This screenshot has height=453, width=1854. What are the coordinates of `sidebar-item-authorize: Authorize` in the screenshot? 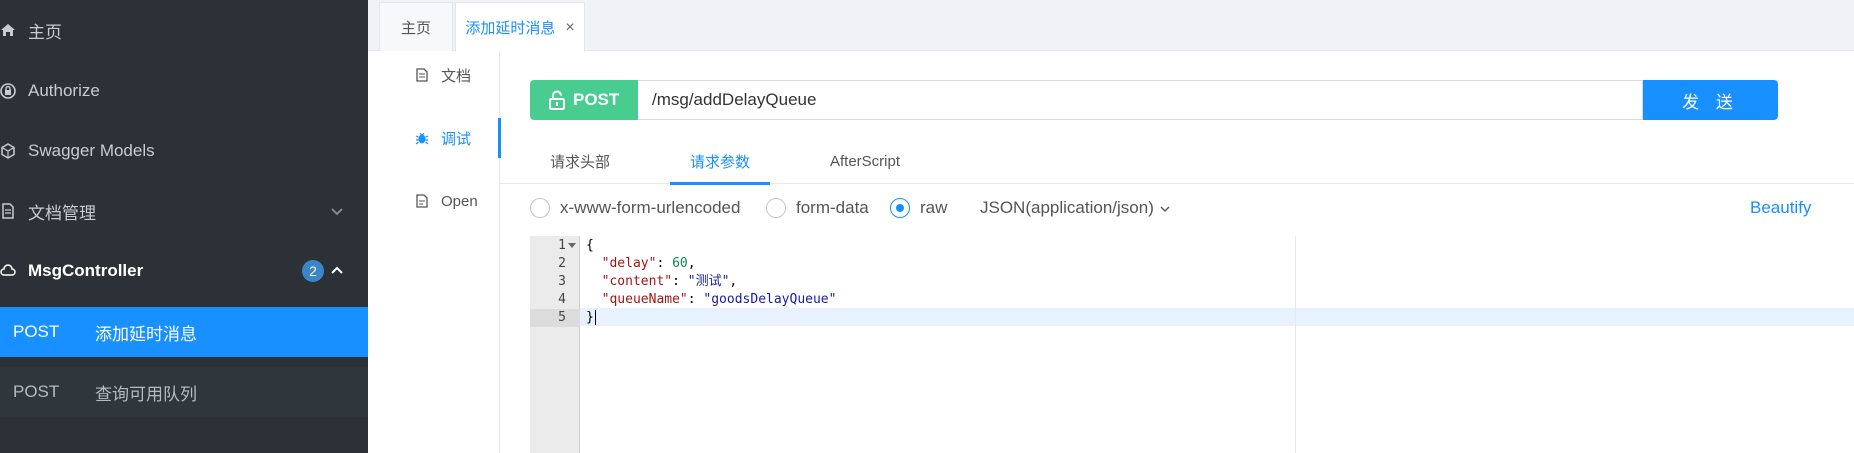 It's located at (184, 91).